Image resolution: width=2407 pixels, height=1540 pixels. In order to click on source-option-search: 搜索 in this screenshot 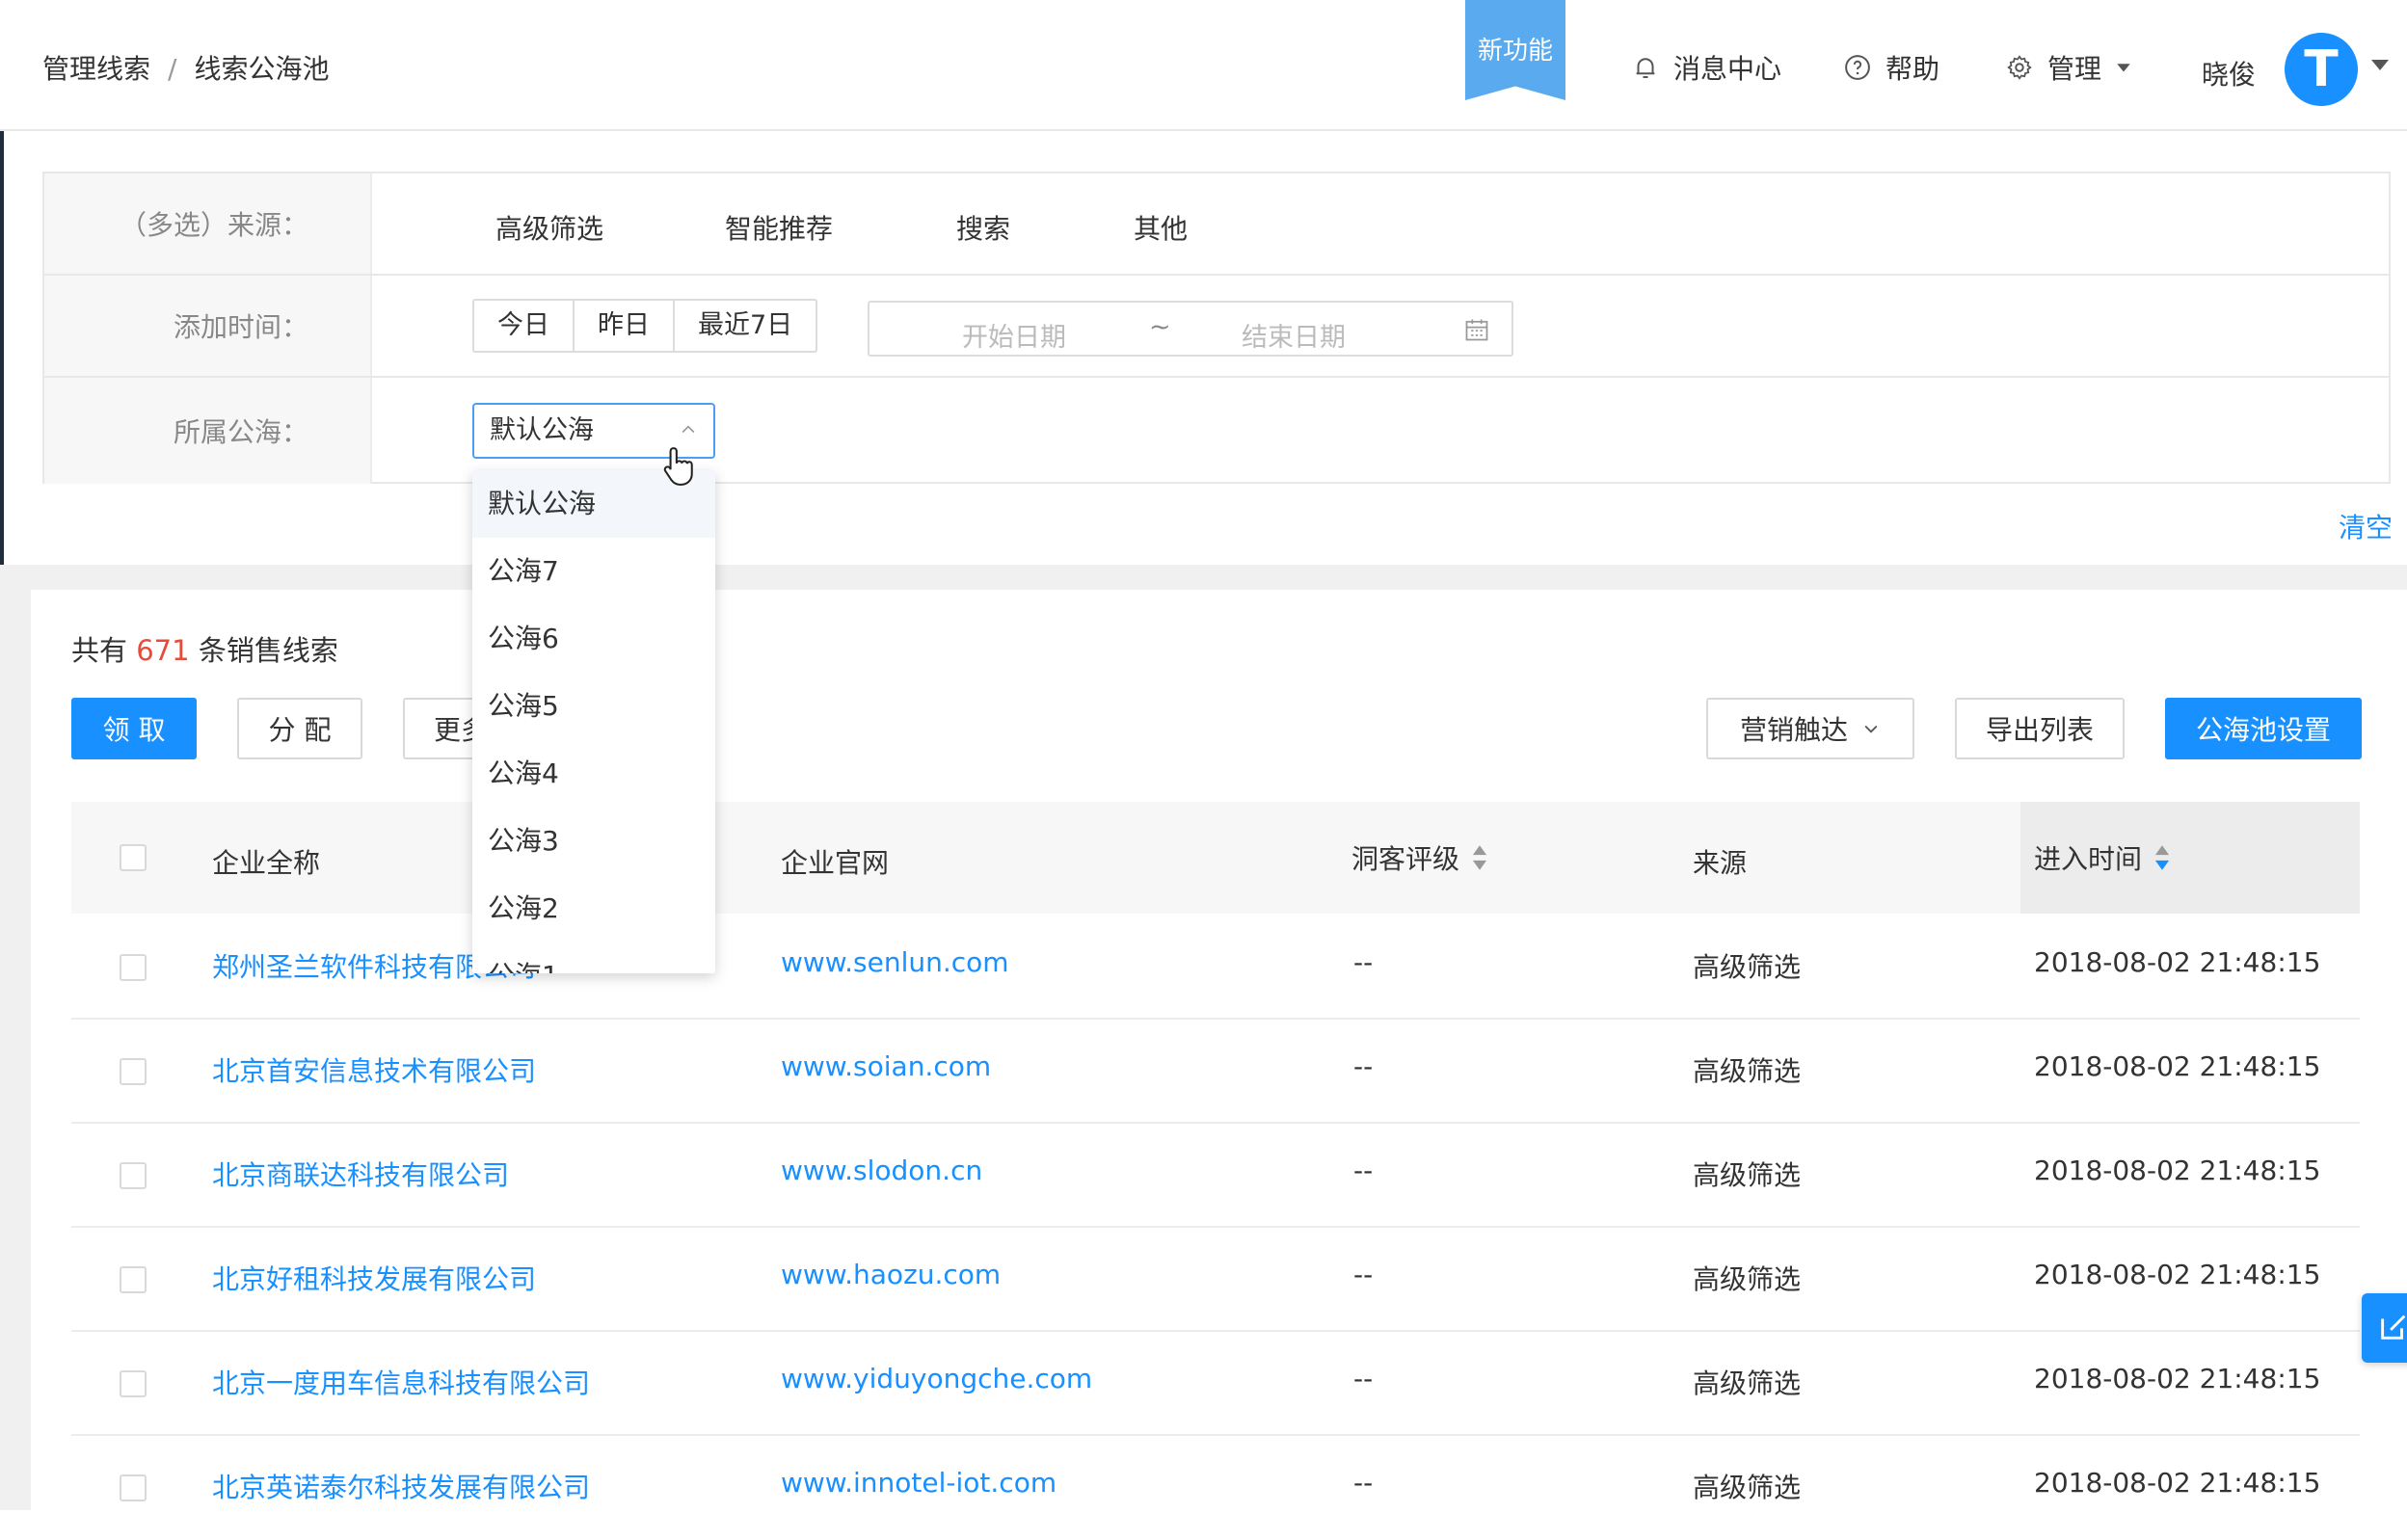, I will do `click(983, 227)`.